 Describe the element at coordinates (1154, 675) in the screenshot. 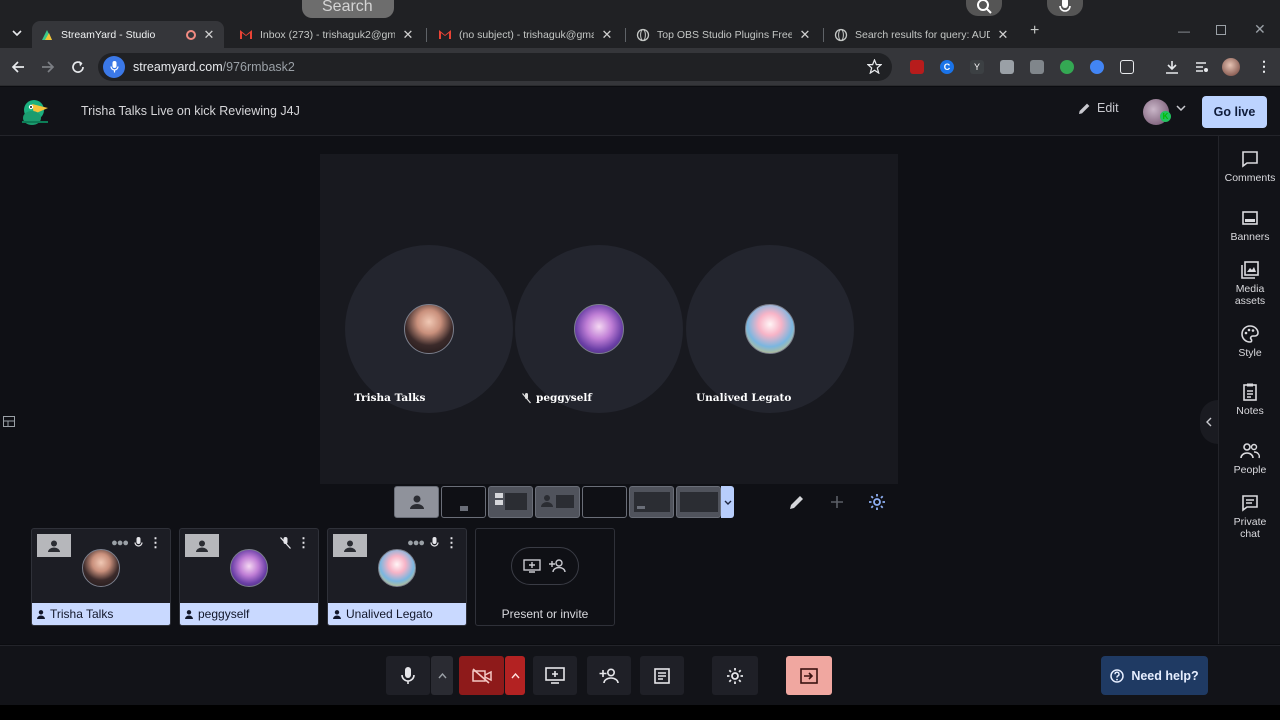

I see `need-help-button: Need help?` at that location.